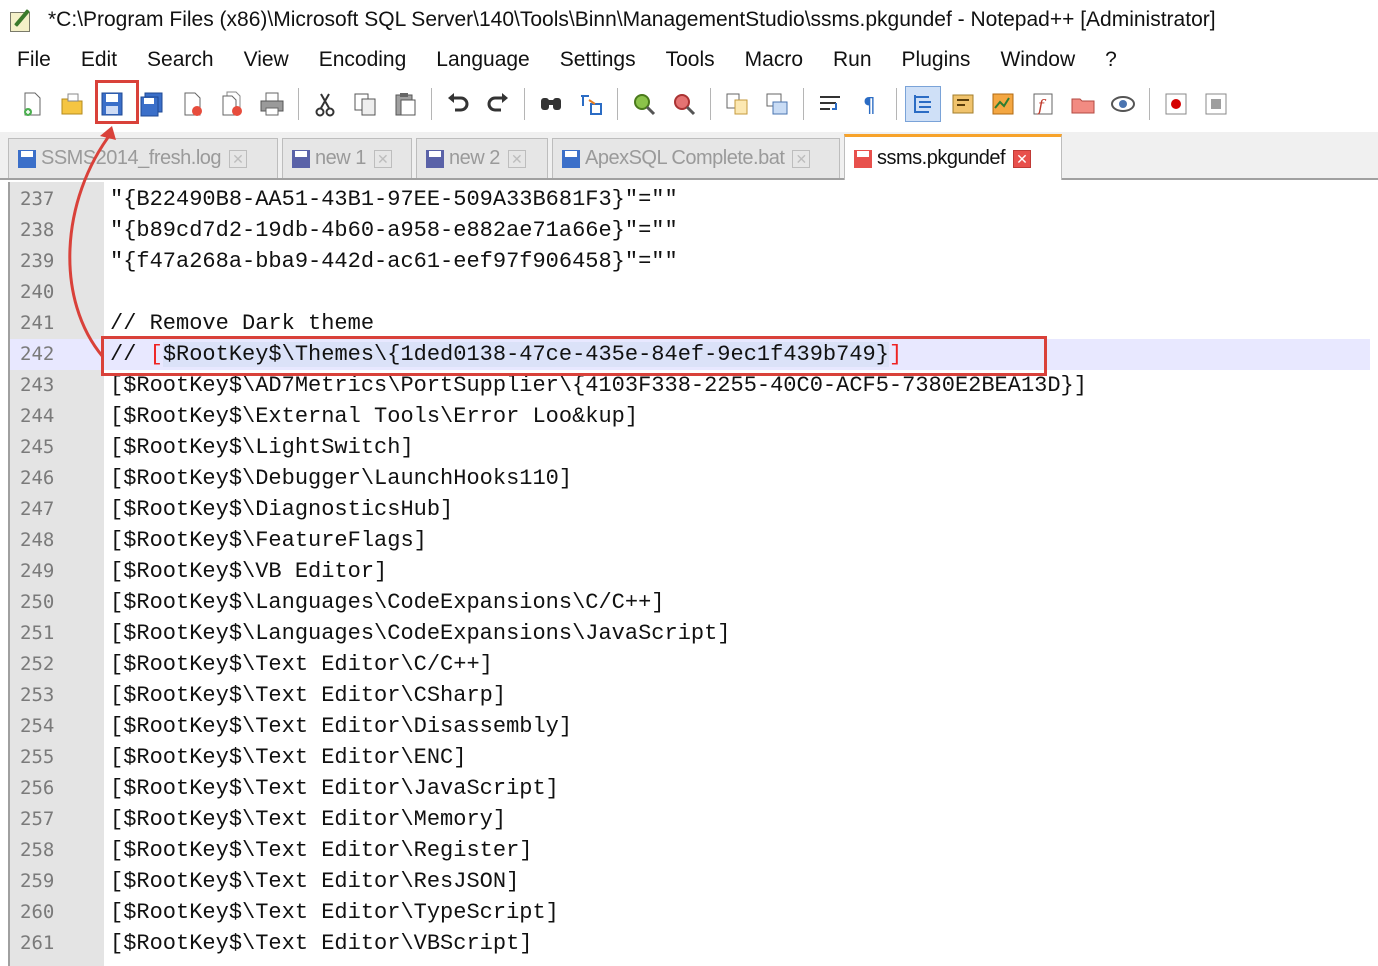 This screenshot has height=966, width=1378. What do you see at coordinates (37, 881) in the screenshot?
I see `line-number: 259` at bounding box center [37, 881].